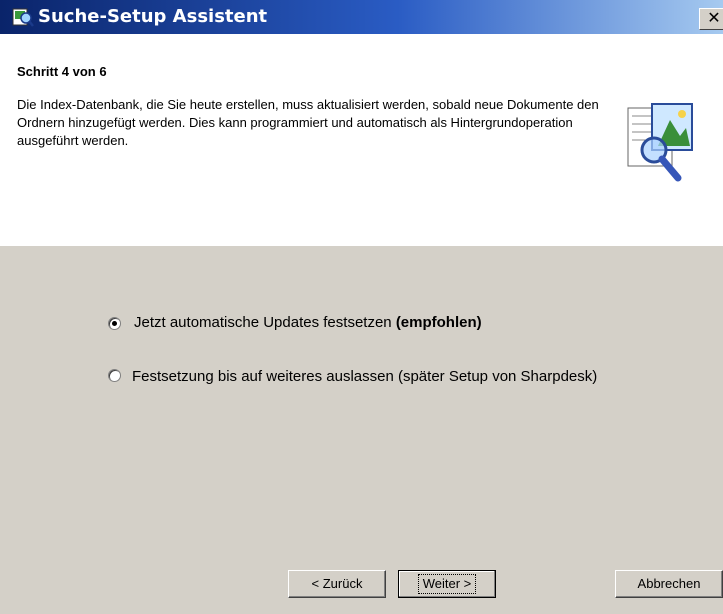  Describe the element at coordinates (711, 19) in the screenshot. I see `close-button: ✕` at that location.